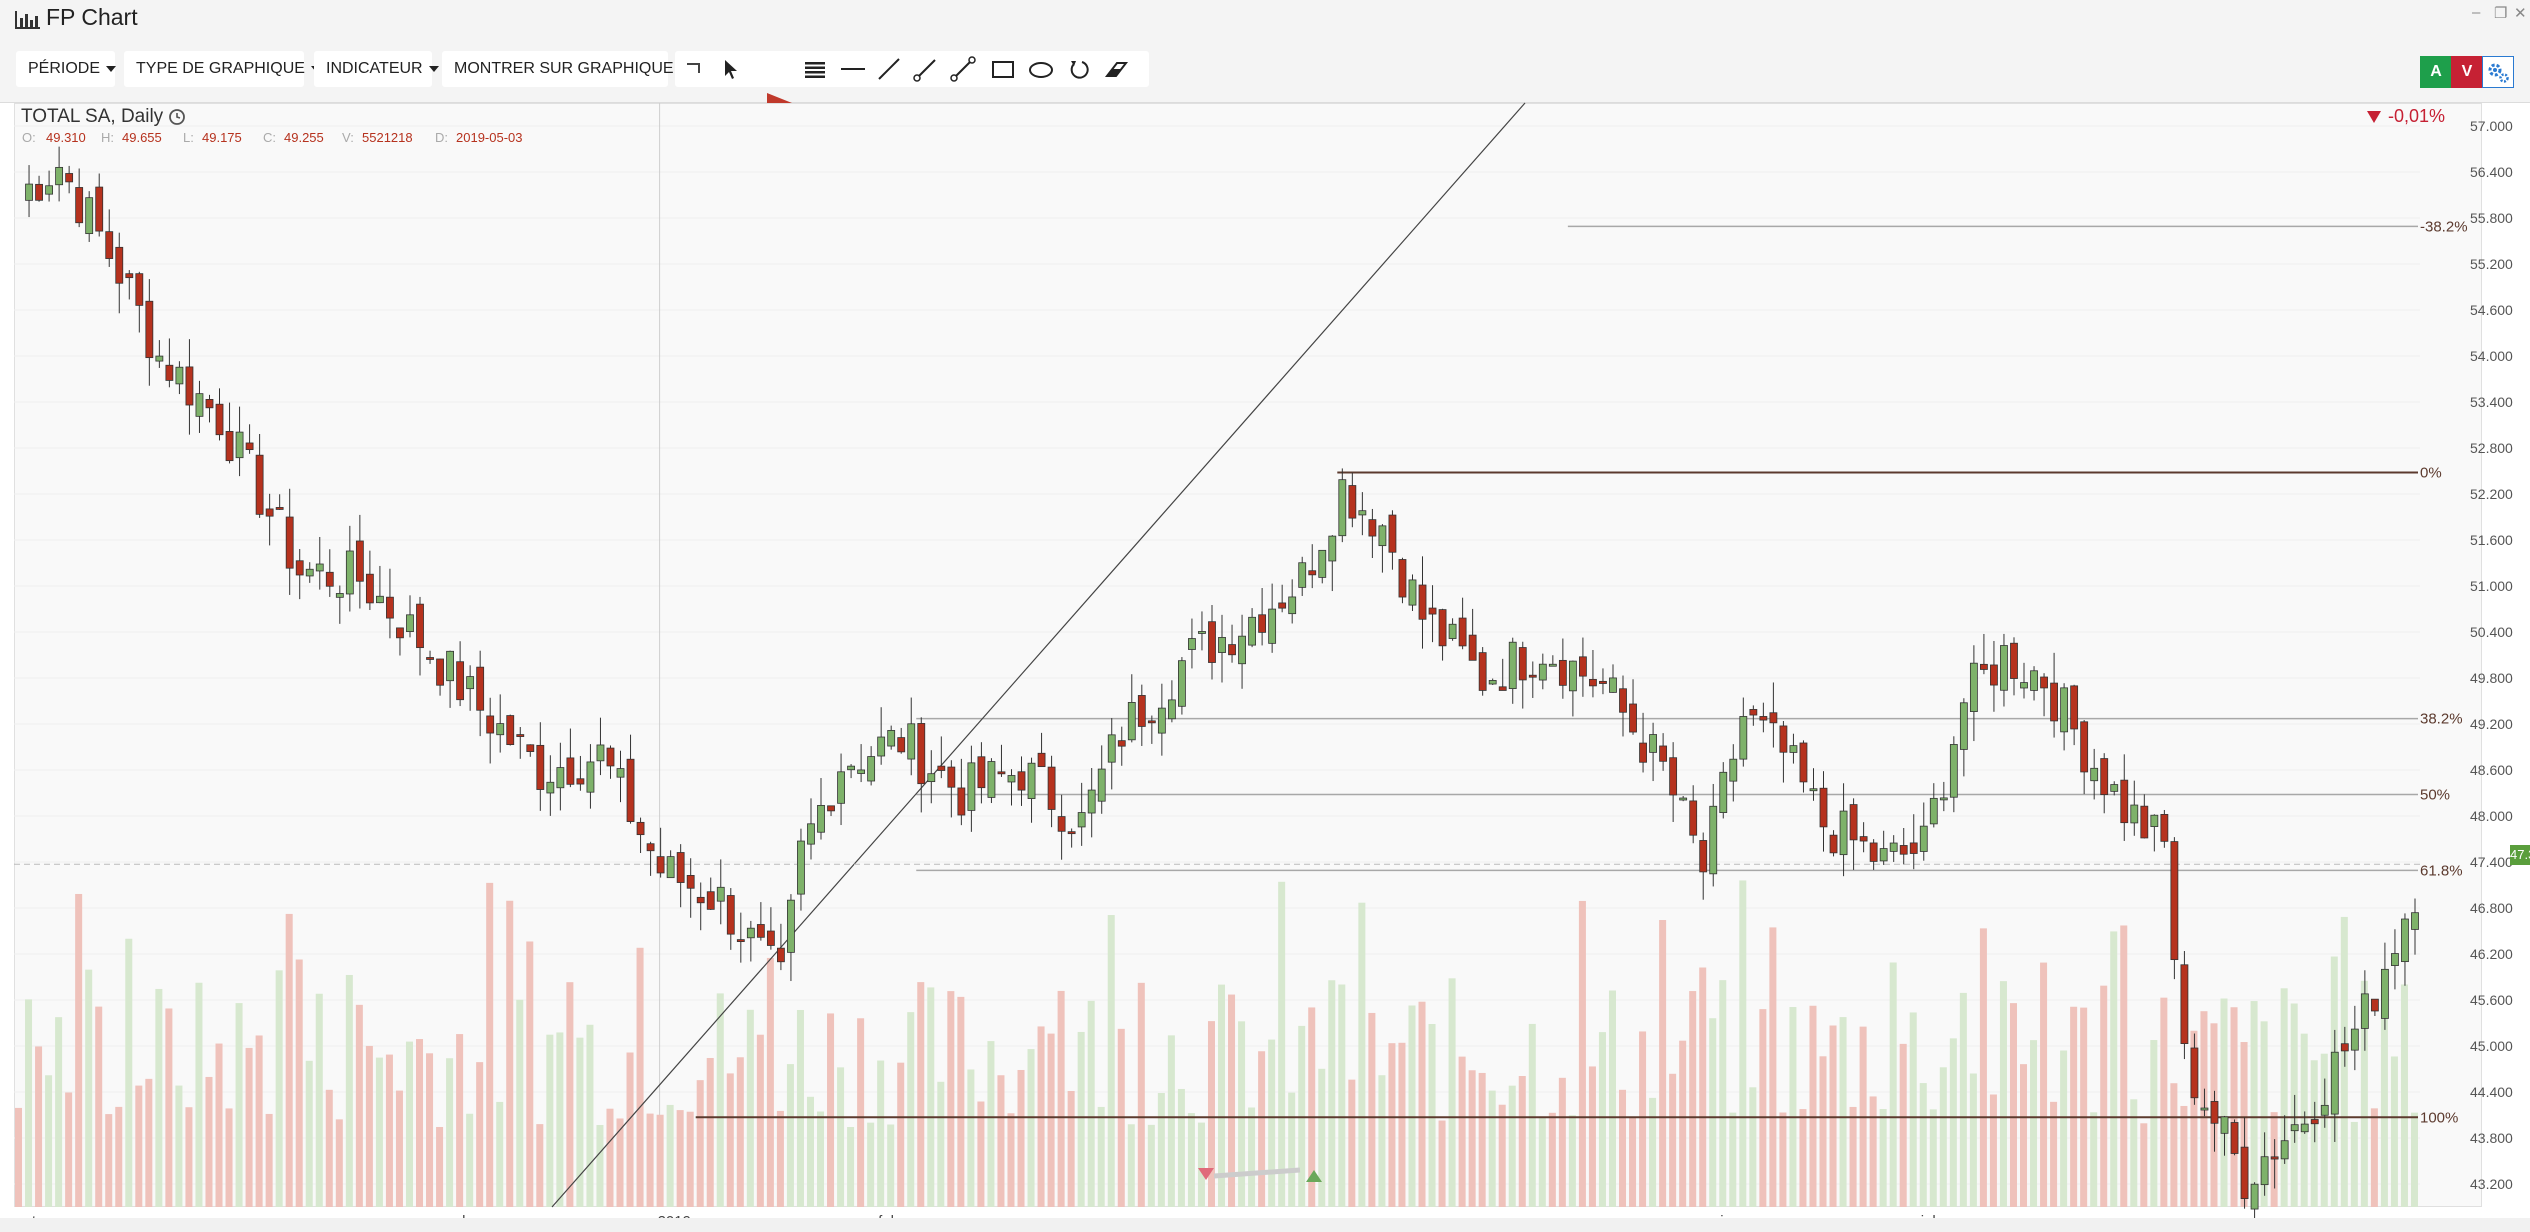 The image size is (2530, 1232). What do you see at coordinates (2491, 908) in the screenshot?
I see `y-tick-label: 46.800` at bounding box center [2491, 908].